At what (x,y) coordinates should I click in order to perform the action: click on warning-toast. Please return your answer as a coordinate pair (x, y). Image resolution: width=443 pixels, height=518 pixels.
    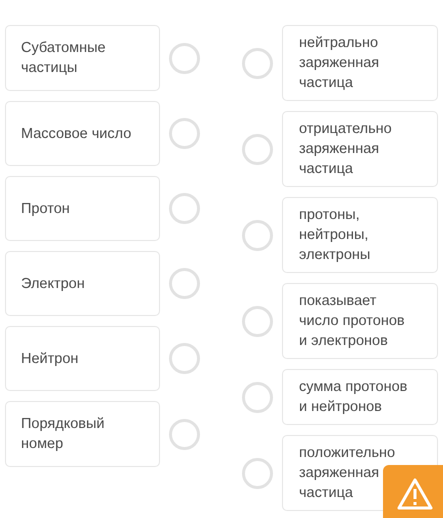
    Looking at the image, I should click on (413, 491).